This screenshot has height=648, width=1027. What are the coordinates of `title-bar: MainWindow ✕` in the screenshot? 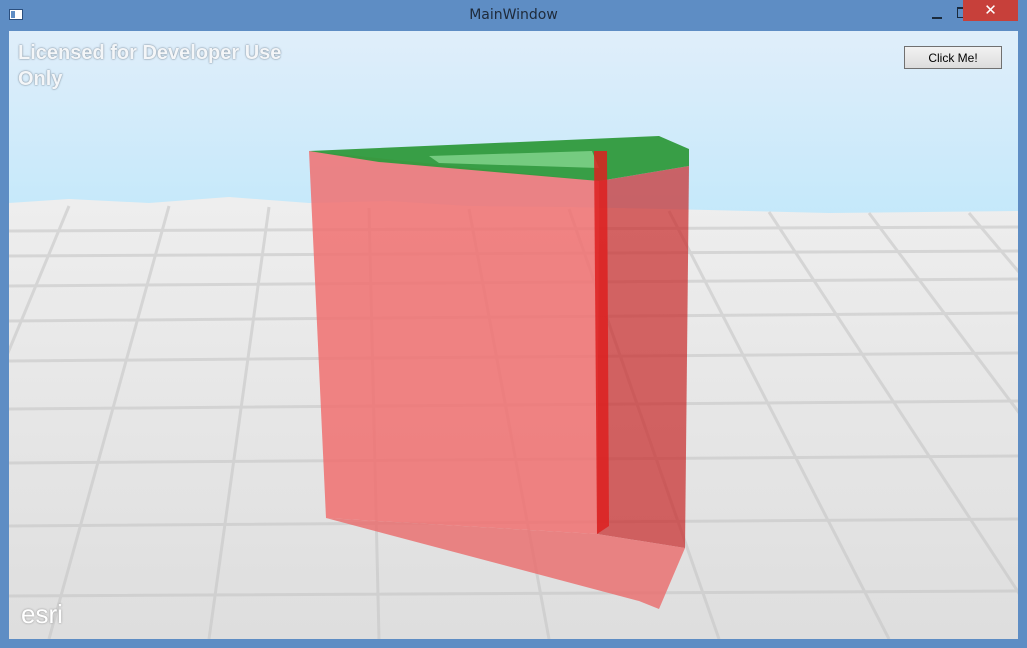 It's located at (513, 15).